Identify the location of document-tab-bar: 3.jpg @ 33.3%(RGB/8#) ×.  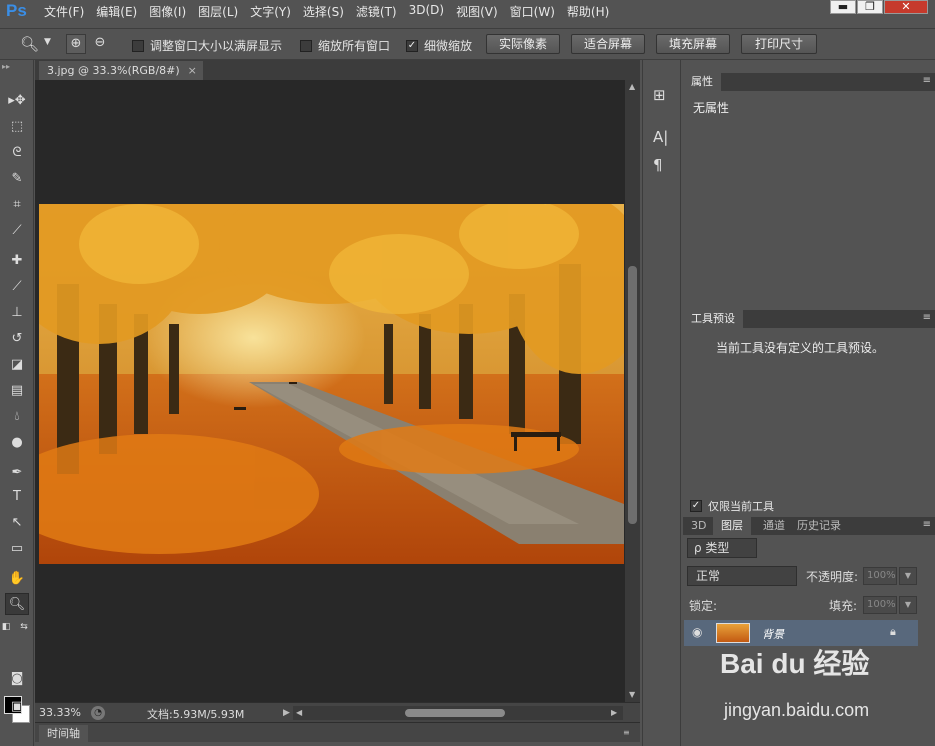
(337, 70).